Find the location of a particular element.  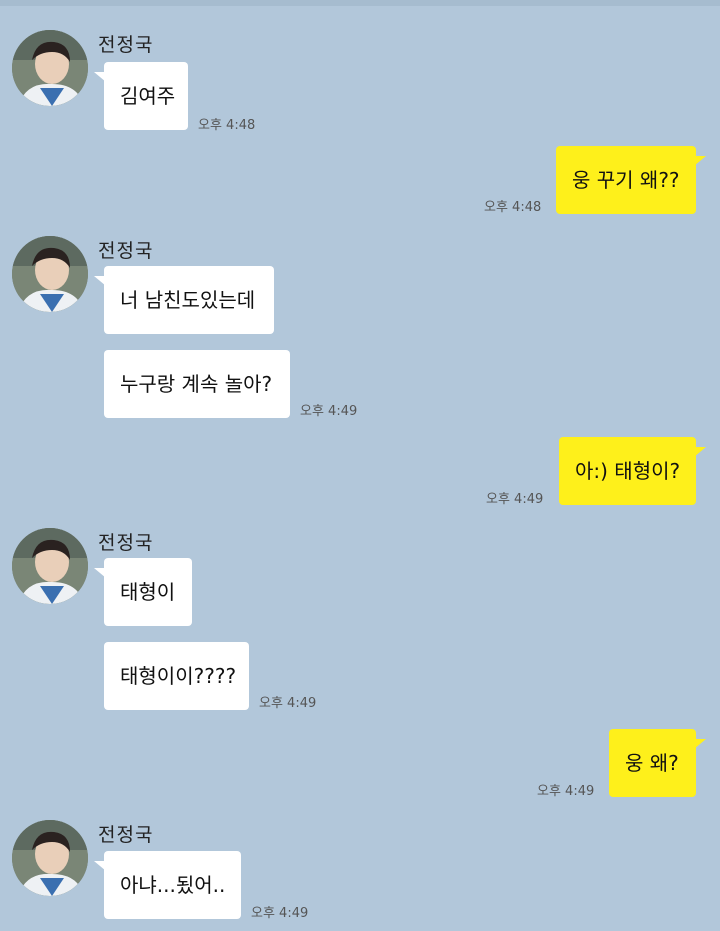

message-bubble: 웅 왜? is located at coordinates (657, 763).